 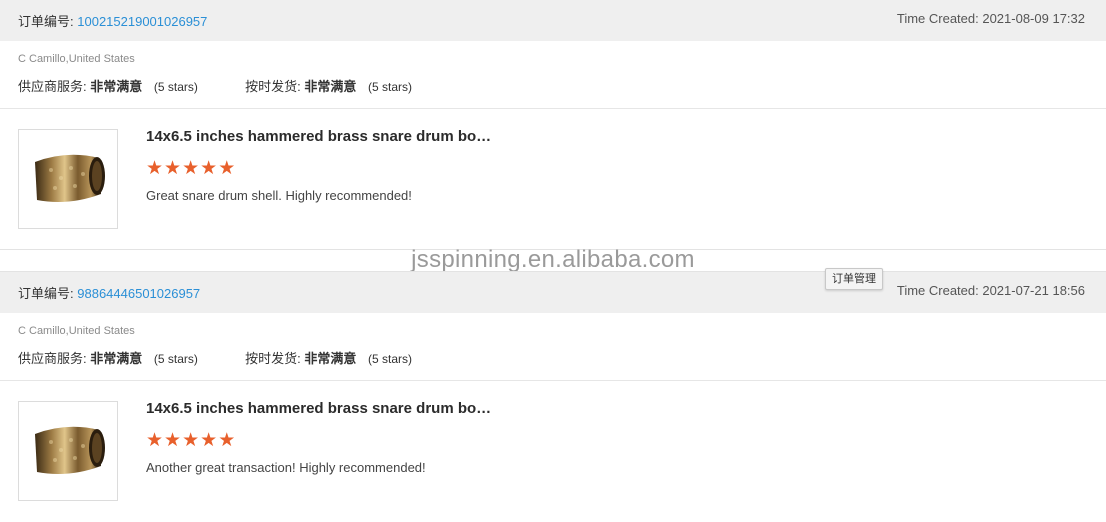 I want to click on order-management-tooltip: 订单管理, so click(x=854, y=279).